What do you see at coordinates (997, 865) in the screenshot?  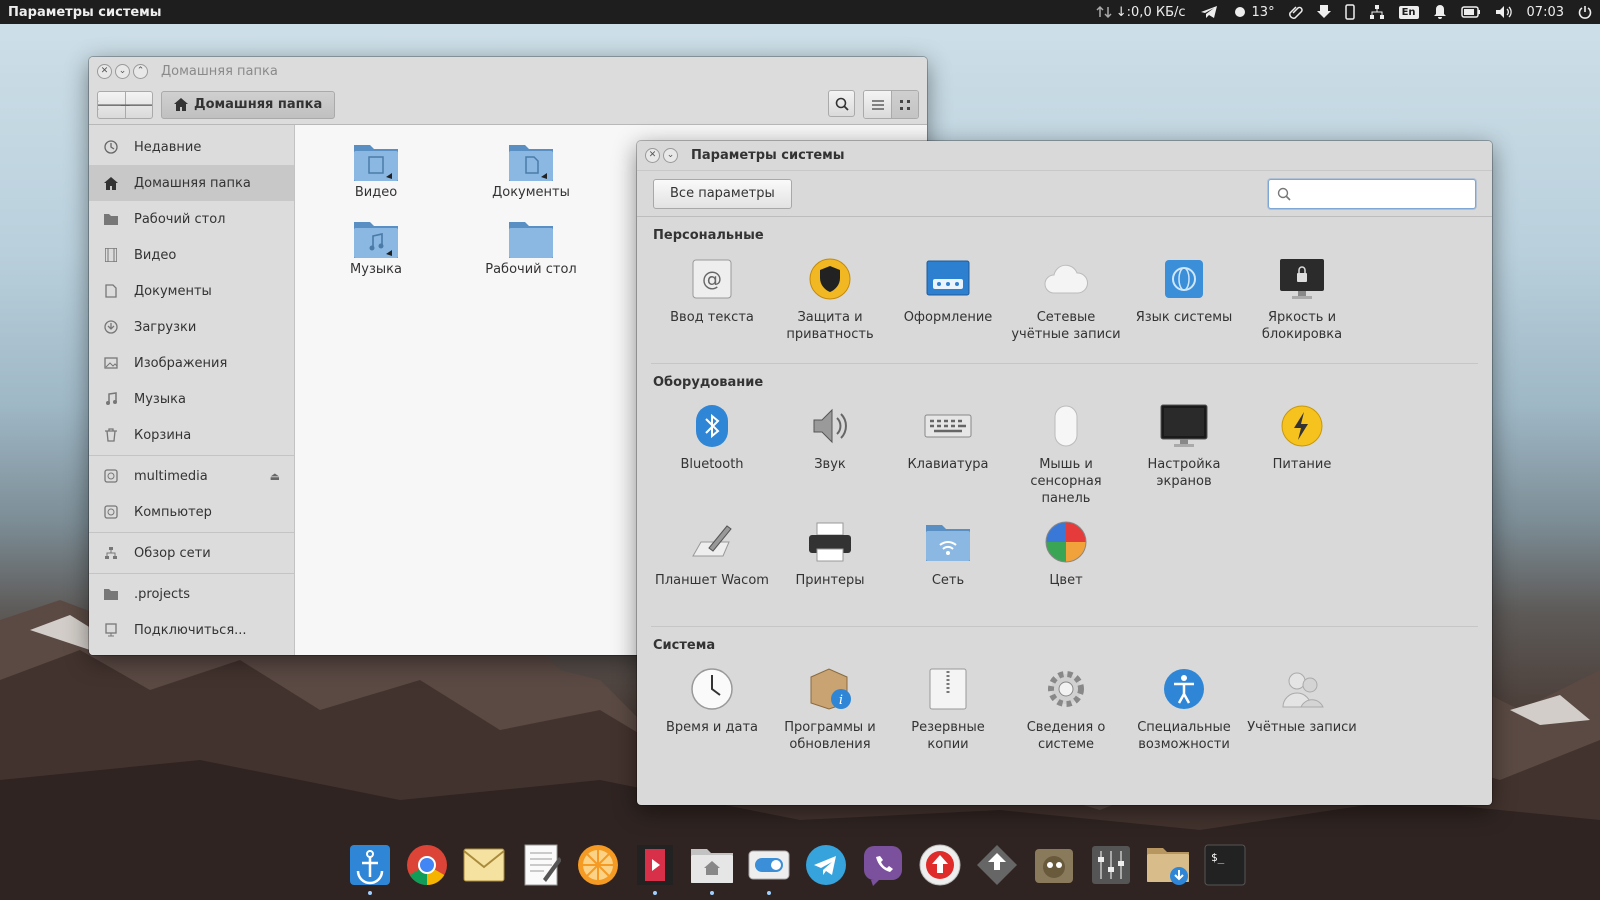 I see `package-icon` at bounding box center [997, 865].